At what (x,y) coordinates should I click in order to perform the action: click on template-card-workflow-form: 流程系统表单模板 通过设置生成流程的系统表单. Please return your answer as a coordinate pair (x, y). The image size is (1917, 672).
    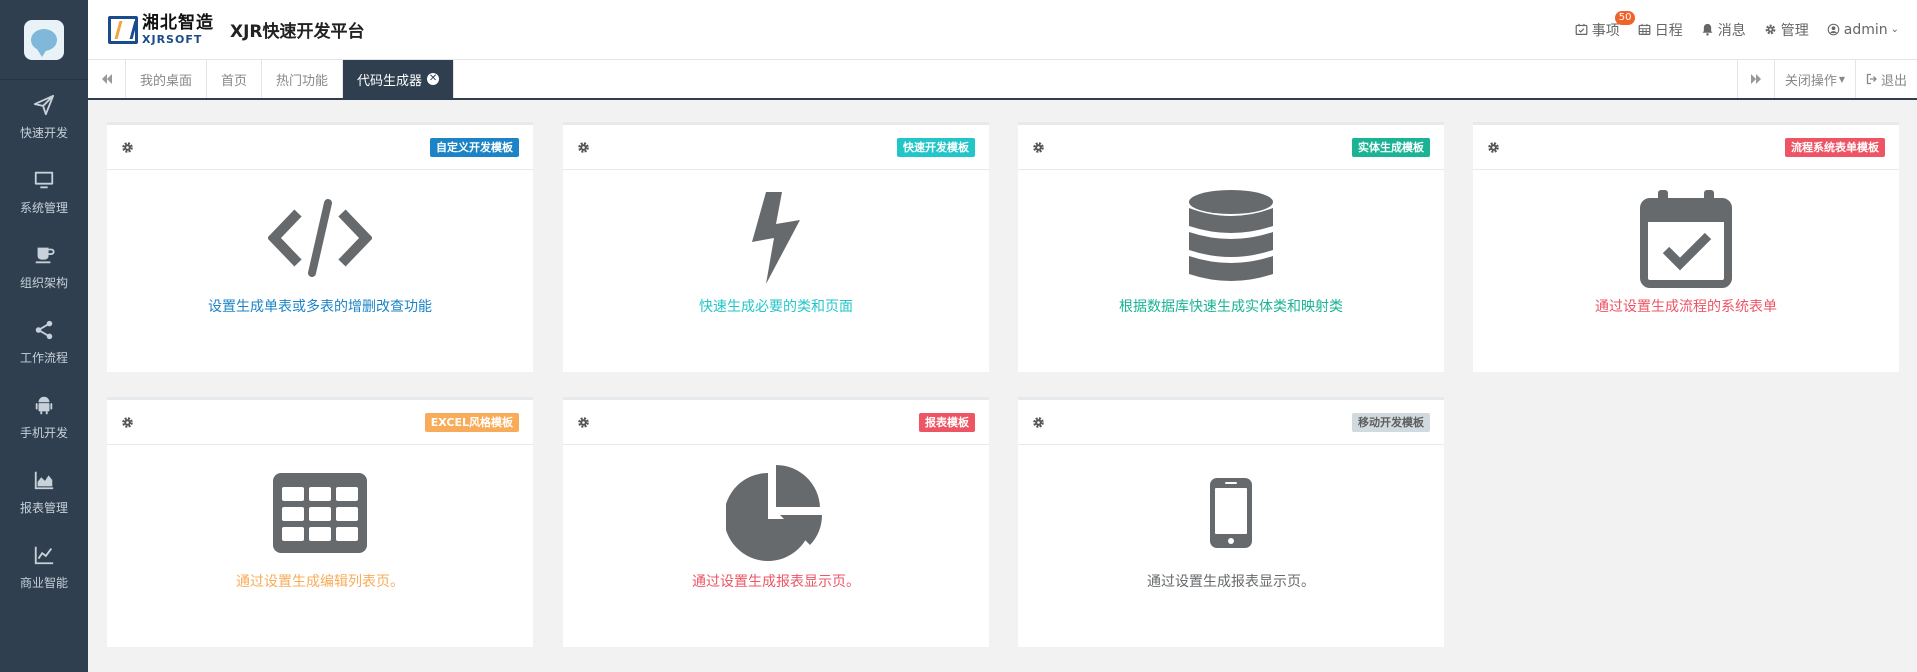
    Looking at the image, I should click on (1686, 247).